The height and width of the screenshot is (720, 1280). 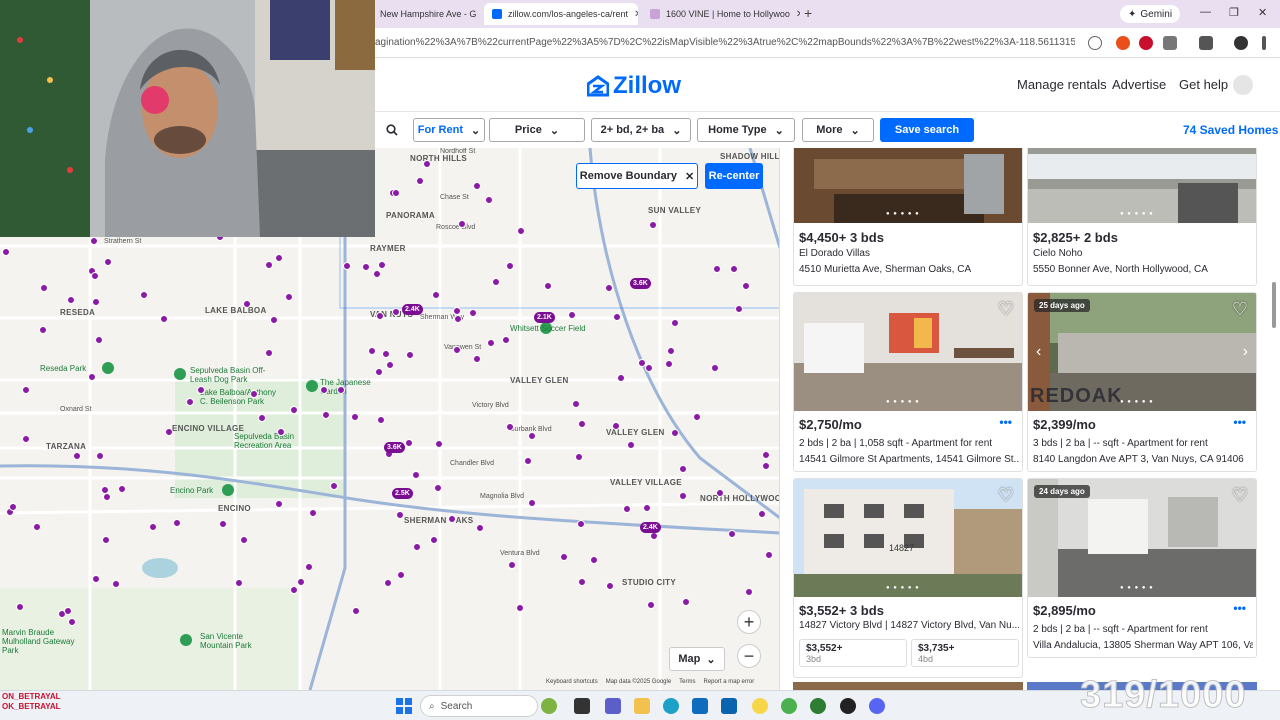 What do you see at coordinates (1234, 12) in the screenshot?
I see `restore-icon: ❐` at bounding box center [1234, 12].